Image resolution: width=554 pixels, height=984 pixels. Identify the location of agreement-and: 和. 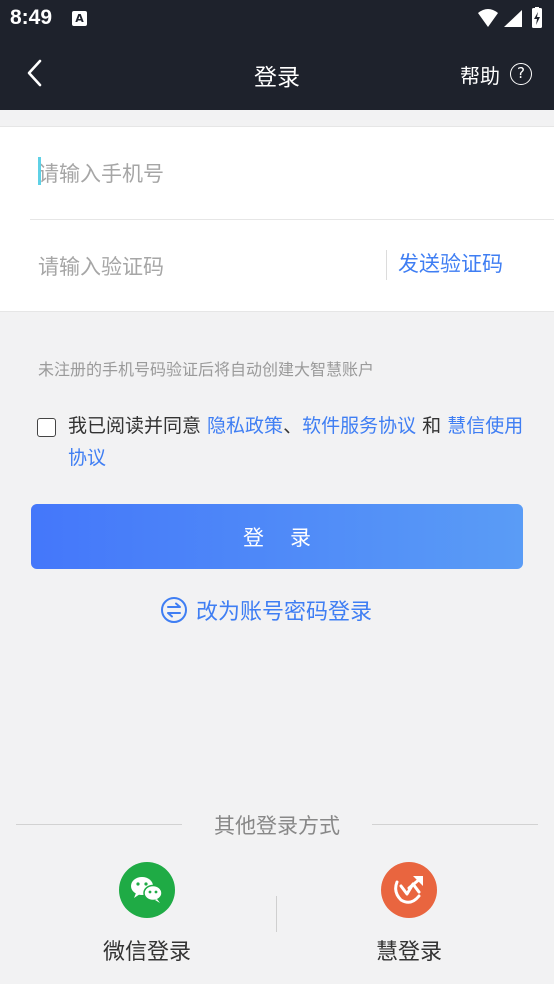
(432, 426).